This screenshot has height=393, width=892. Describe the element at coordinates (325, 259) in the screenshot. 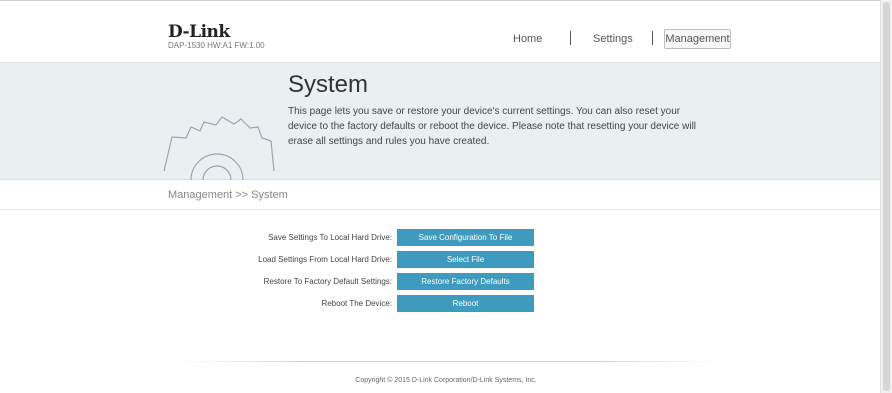

I see `load-settings-label: Load Settings From Local Hard Drive:` at that location.